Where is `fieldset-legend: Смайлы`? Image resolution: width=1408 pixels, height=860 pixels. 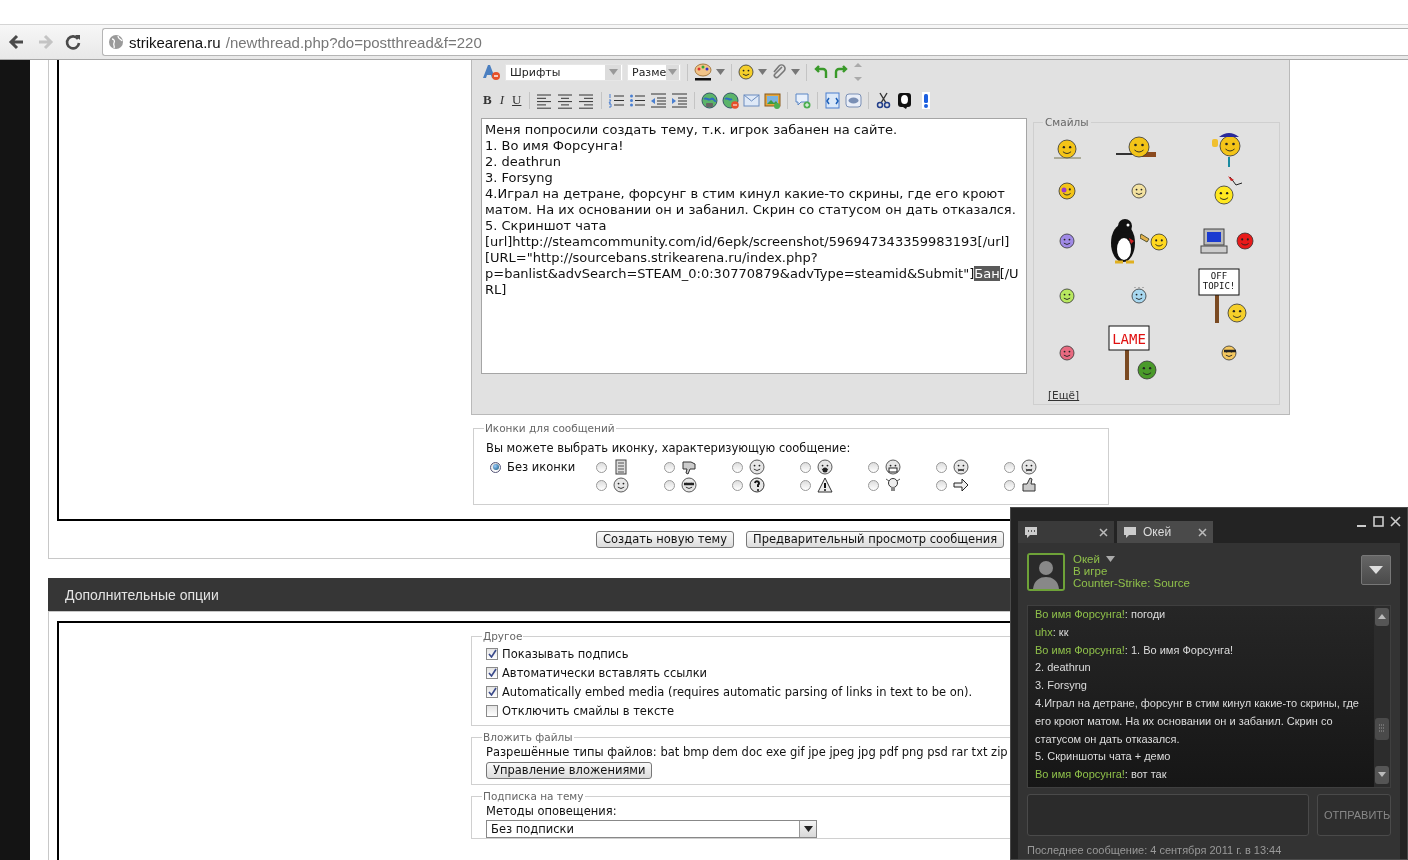 fieldset-legend: Смайлы is located at coordinates (1067, 122).